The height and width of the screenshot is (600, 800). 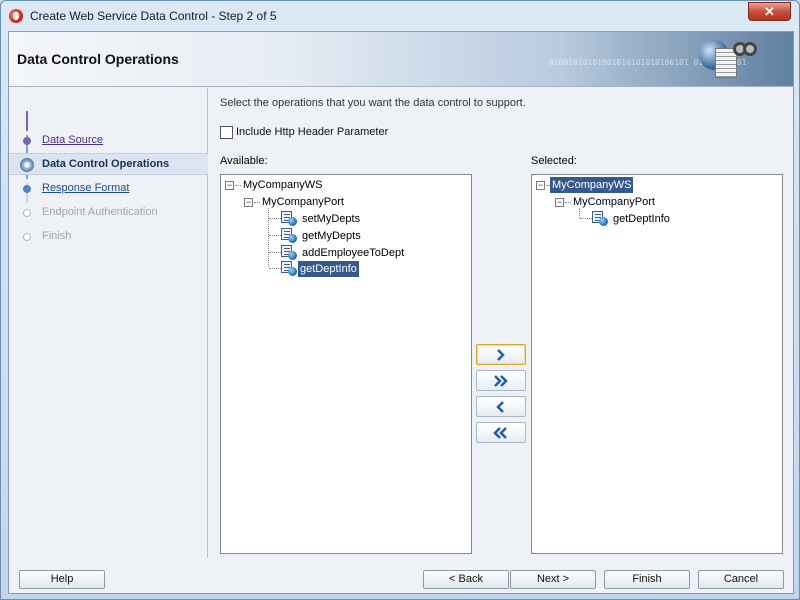 I want to click on step-data-control-operations: Data Control Operations, so click(x=108, y=164).